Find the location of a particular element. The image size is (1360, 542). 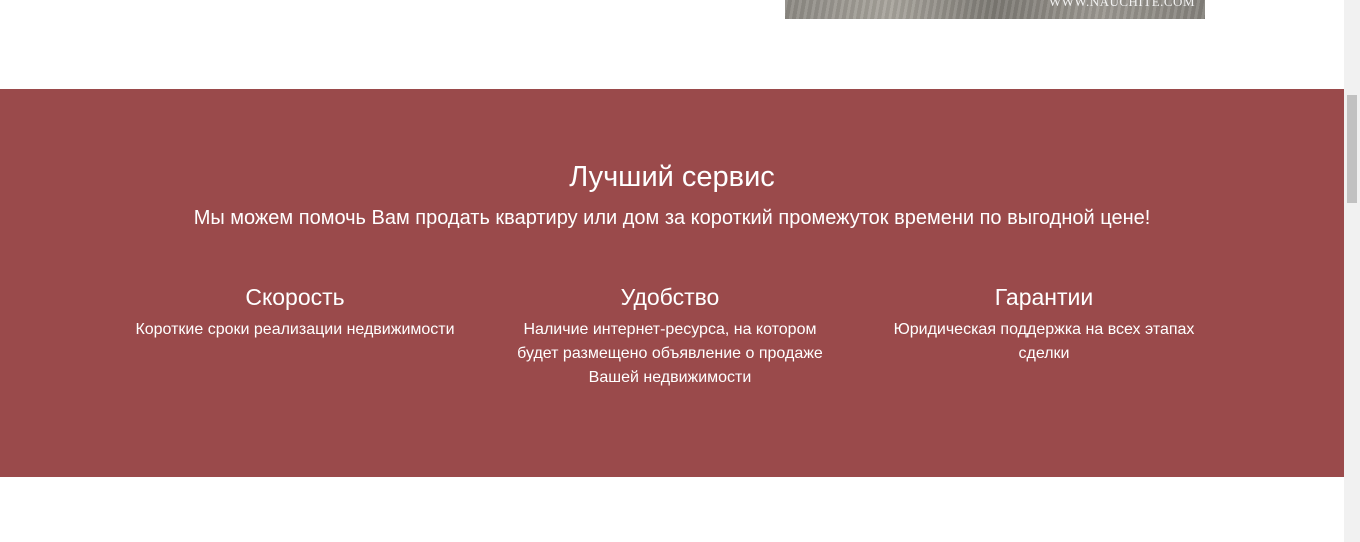

feature-title: Гарантии is located at coordinates (1044, 297).